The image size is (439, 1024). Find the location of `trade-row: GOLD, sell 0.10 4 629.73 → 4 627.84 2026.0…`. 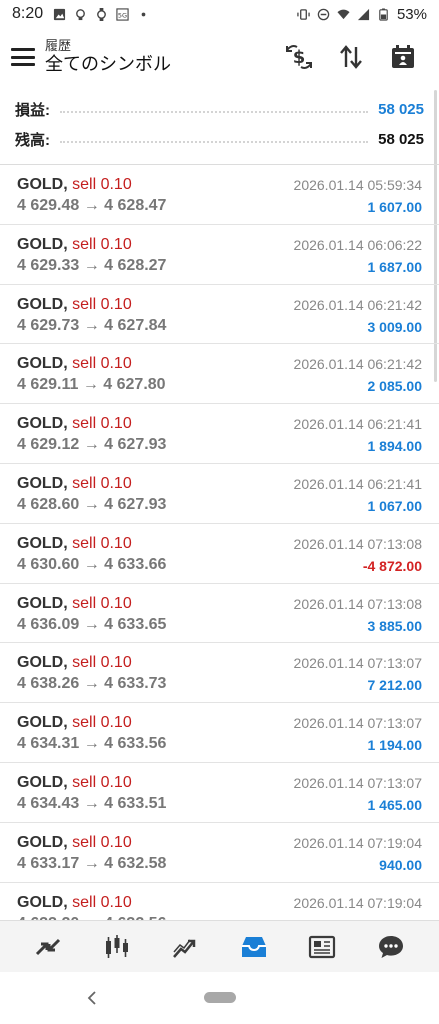

trade-row: GOLD, sell 0.10 4 629.73 → 4 627.84 2026.0… is located at coordinates (219, 315).